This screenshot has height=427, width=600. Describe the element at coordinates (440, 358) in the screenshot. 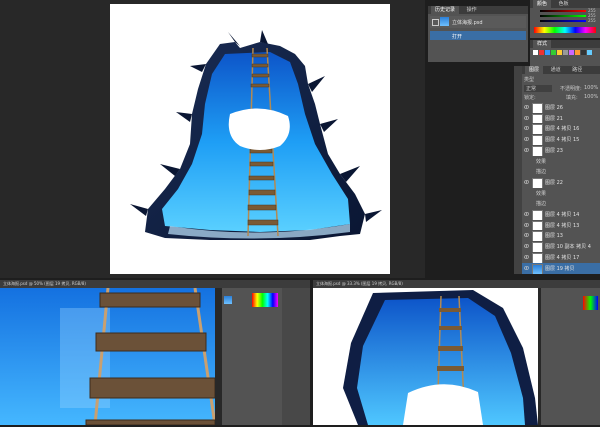

I see `artwork-3d-hole-zoom` at that location.